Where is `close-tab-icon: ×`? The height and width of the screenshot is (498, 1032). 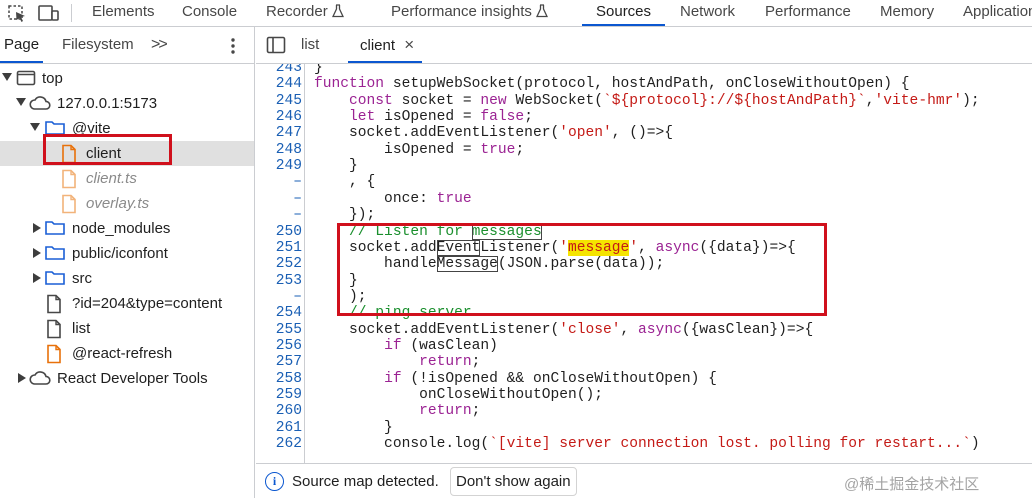 close-tab-icon: × is located at coordinates (409, 44).